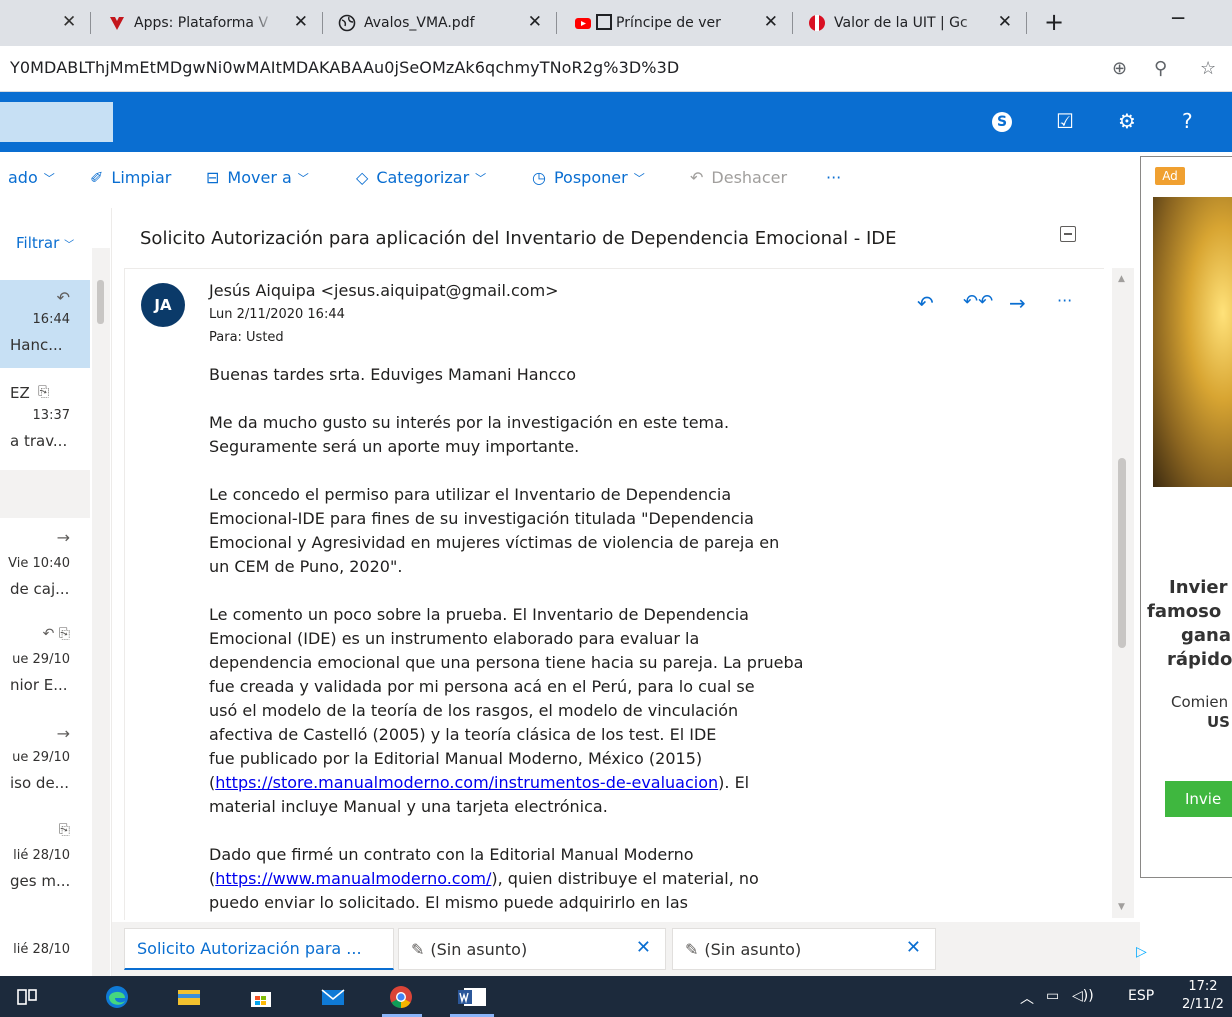  What do you see at coordinates (1002, 122) in the screenshot?
I see `skype-icon: S` at bounding box center [1002, 122].